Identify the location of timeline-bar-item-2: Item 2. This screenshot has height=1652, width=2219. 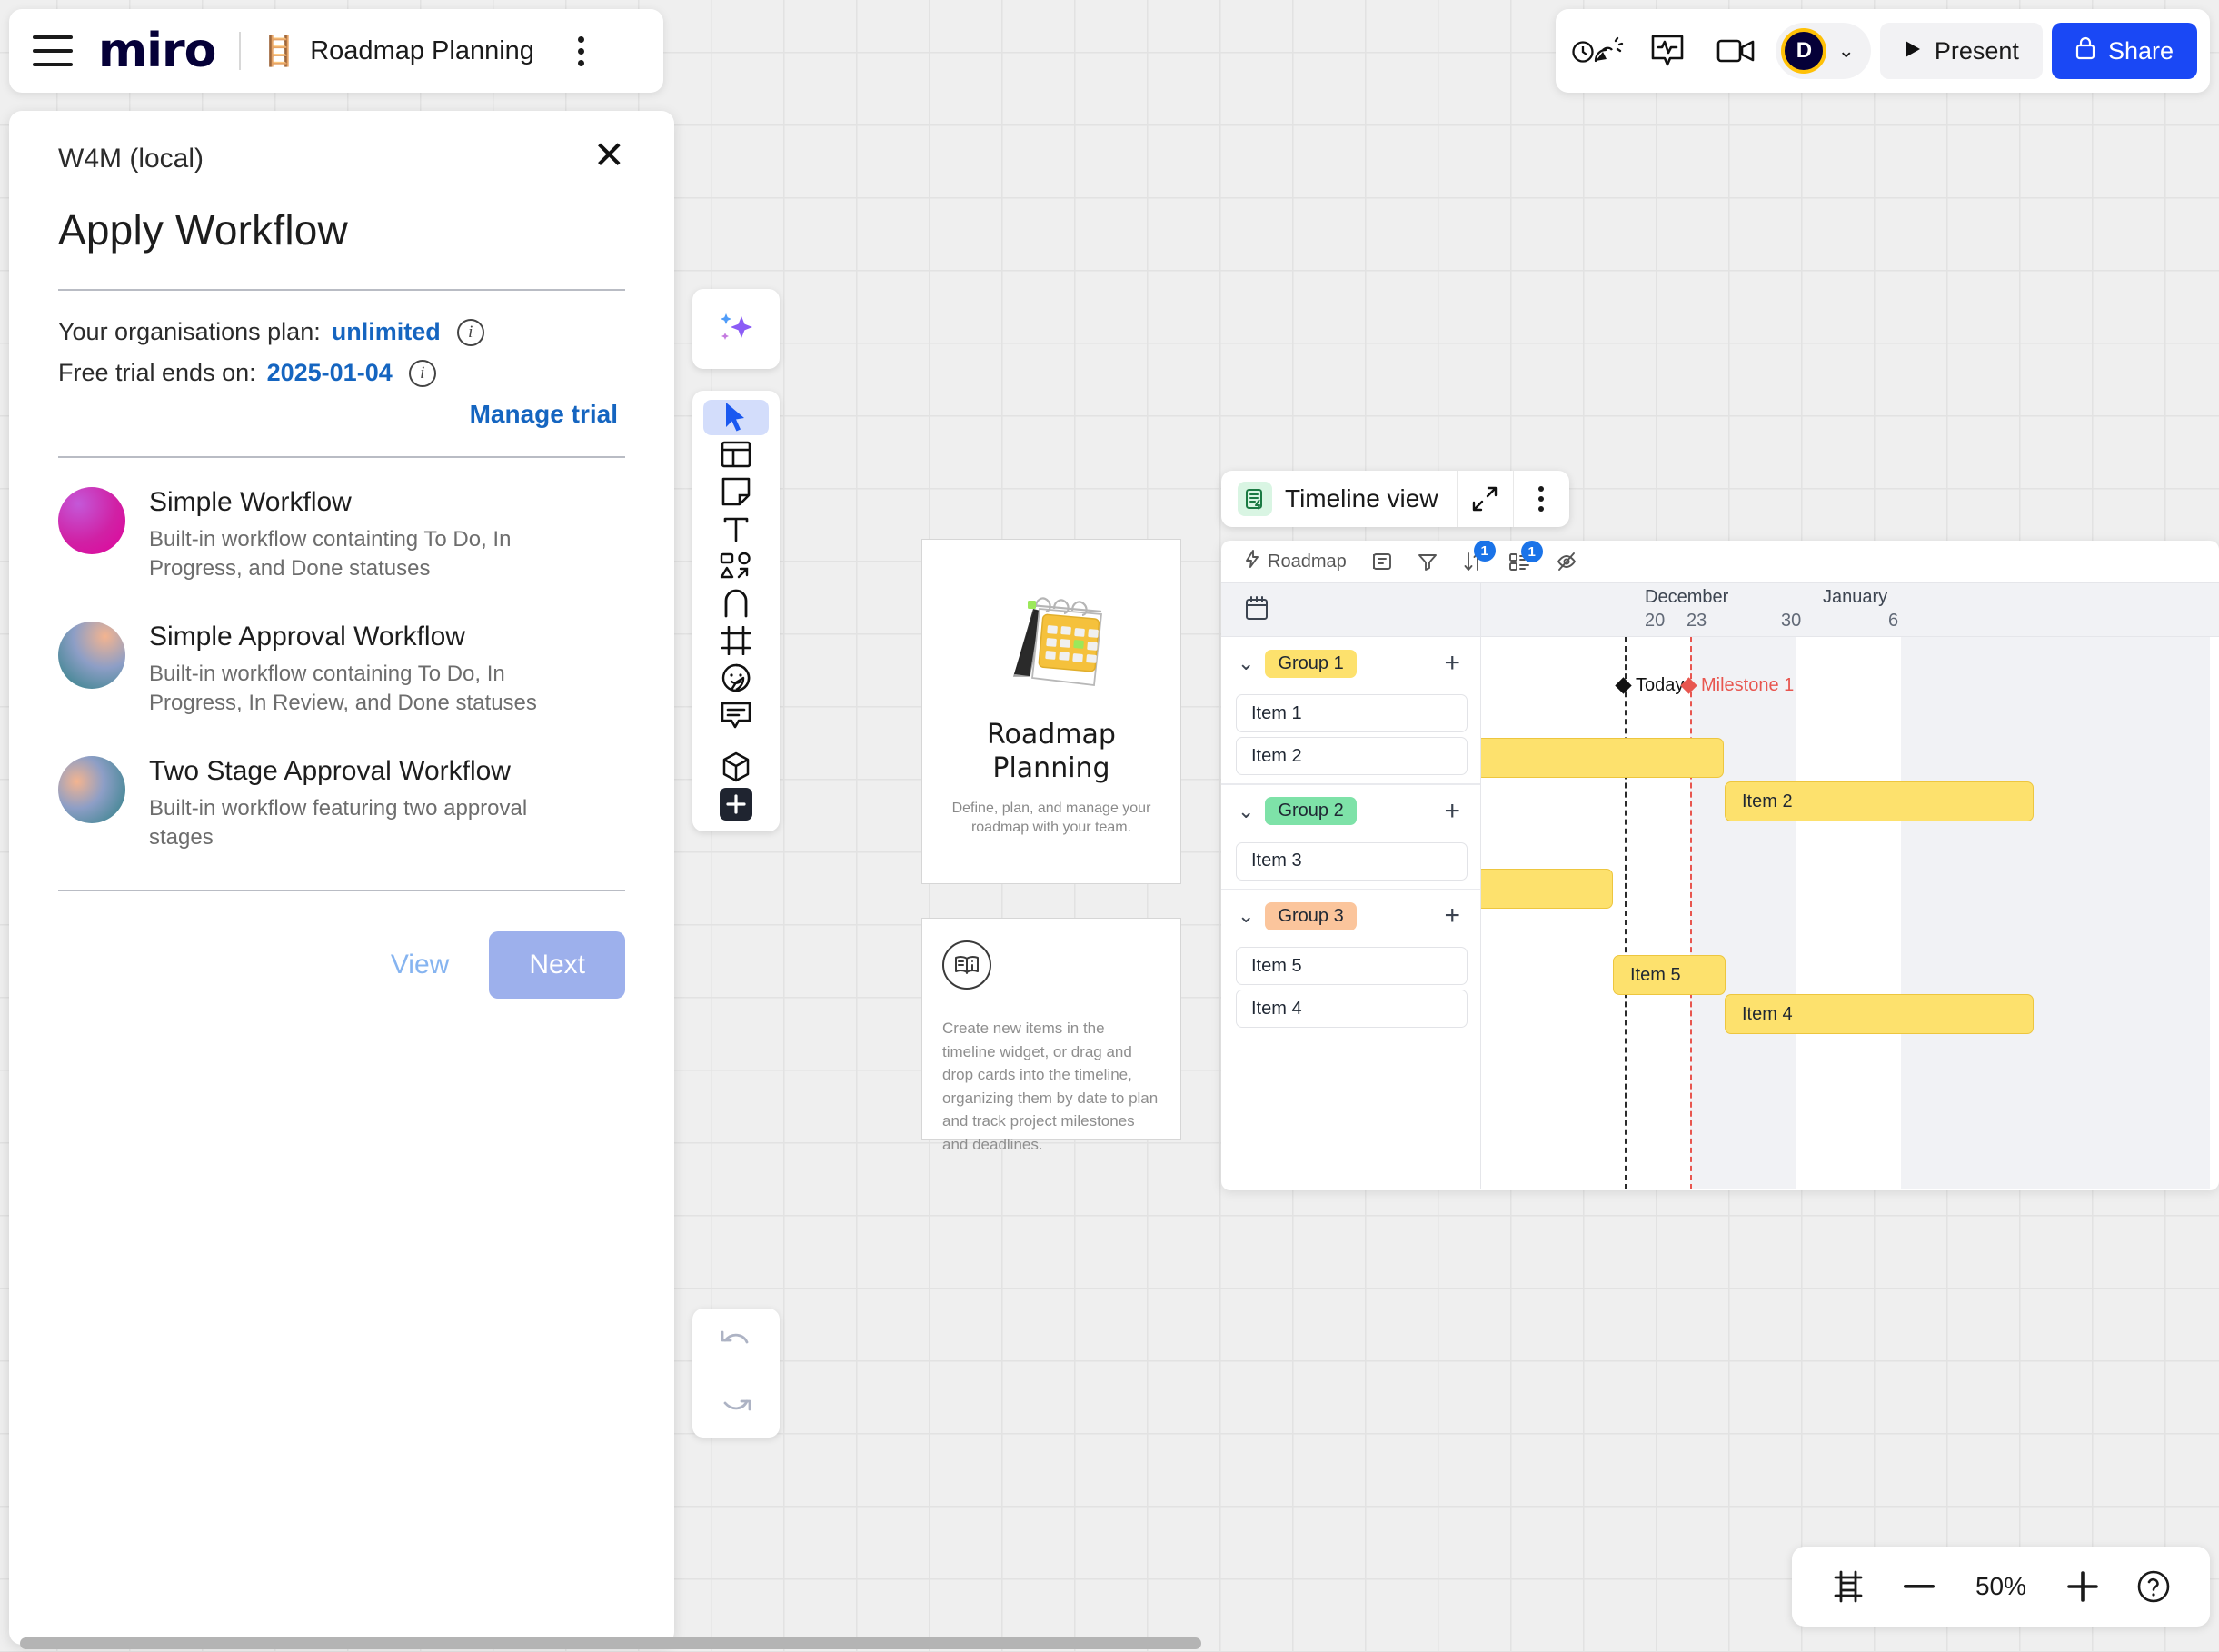
(1880, 801).